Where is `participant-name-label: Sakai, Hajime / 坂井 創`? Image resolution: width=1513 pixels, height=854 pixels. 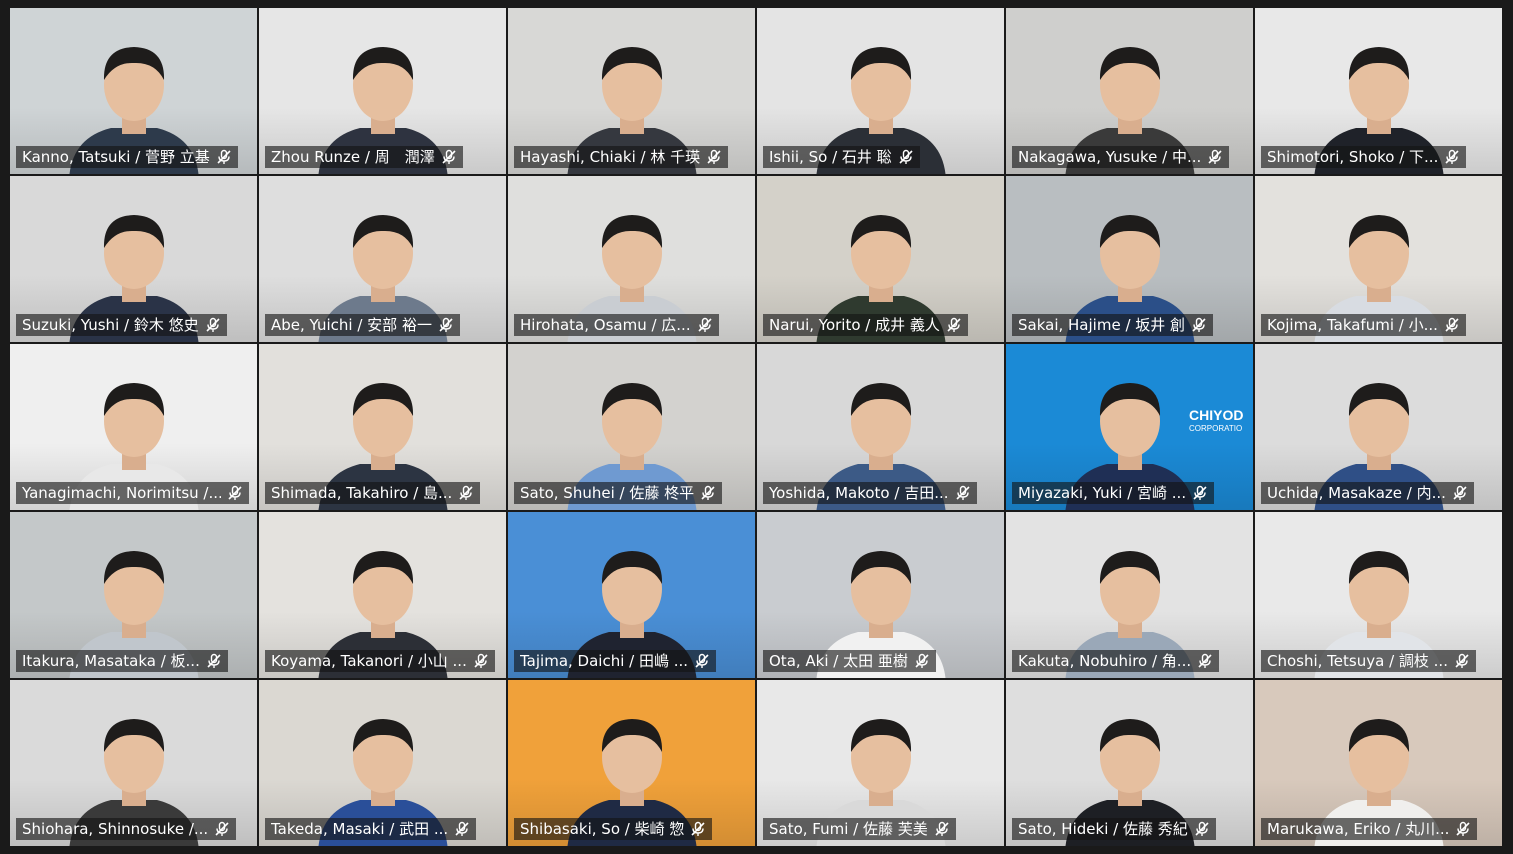 participant-name-label: Sakai, Hajime / 坂井 創 is located at coordinates (1113, 325).